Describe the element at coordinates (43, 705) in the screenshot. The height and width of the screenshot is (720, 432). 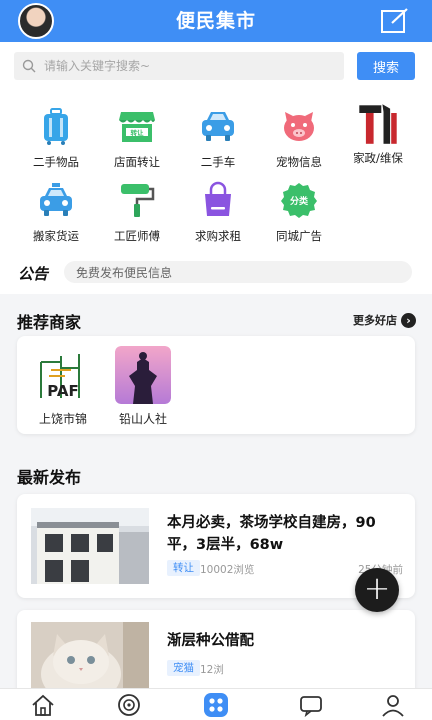
I see `home-icon` at that location.